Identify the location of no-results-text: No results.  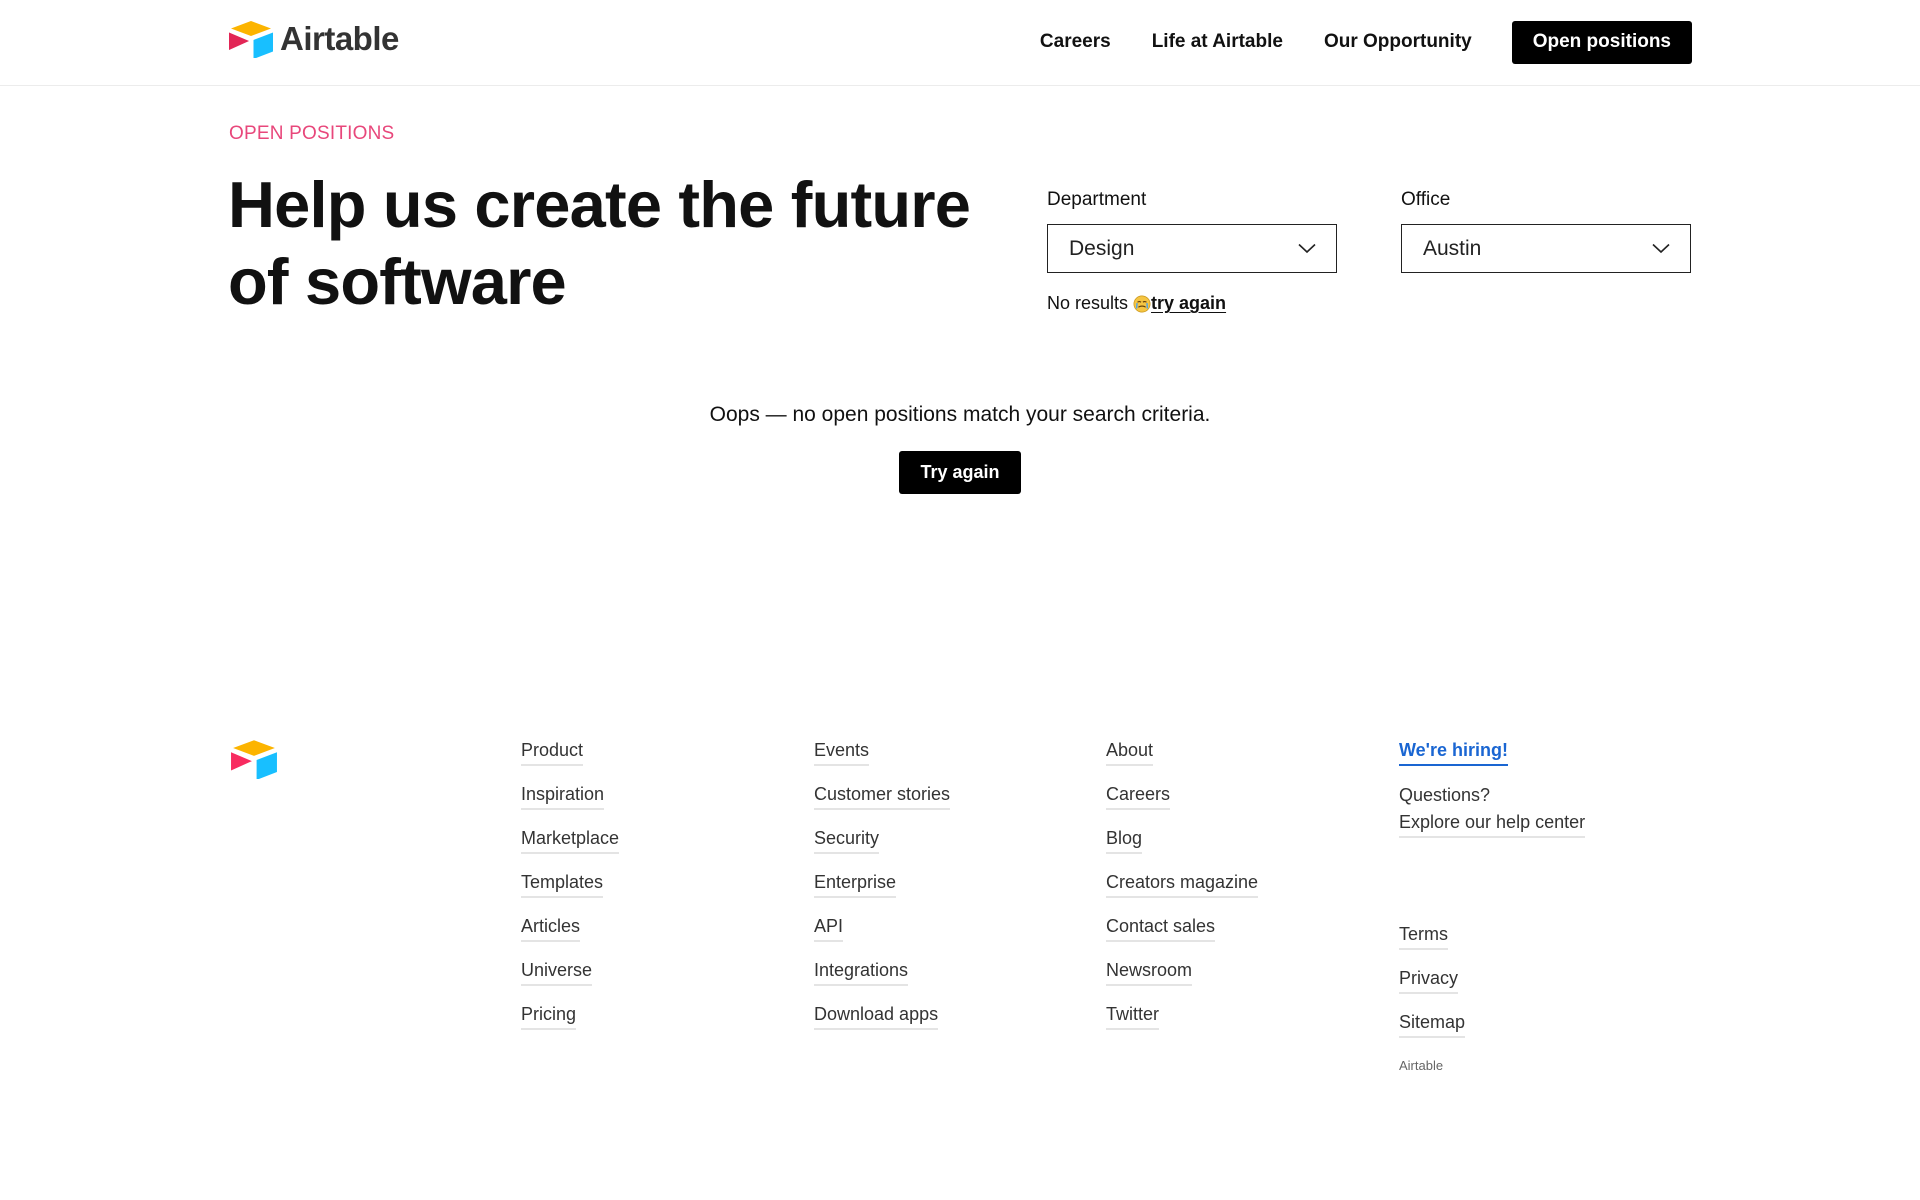
(1088, 303).